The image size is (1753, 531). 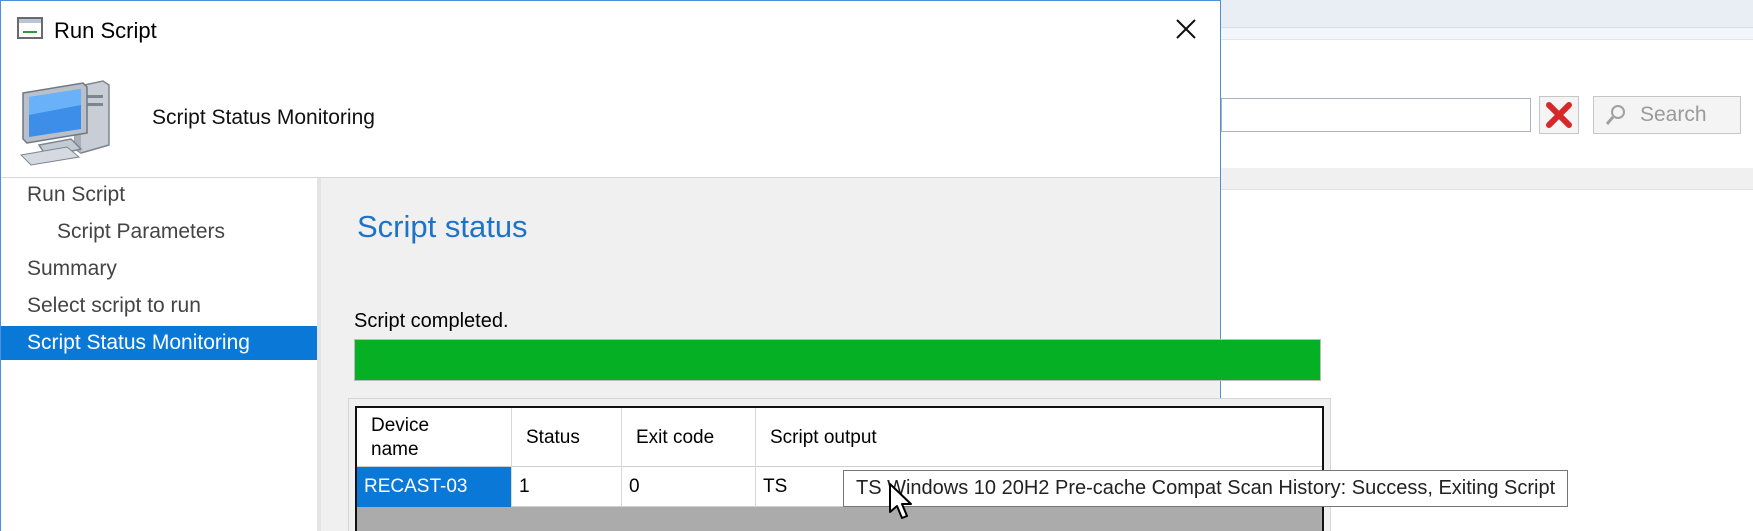 I want to click on close-button, so click(x=1186, y=29).